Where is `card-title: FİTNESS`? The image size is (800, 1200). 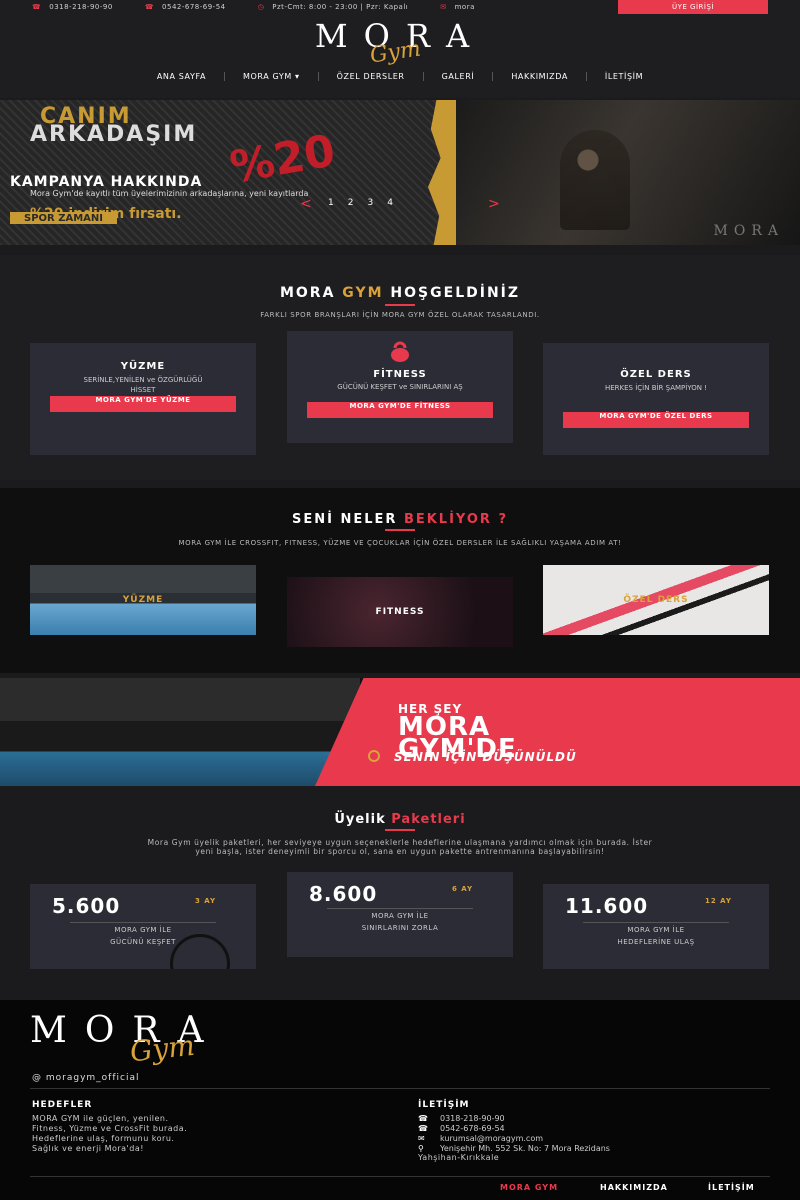 card-title: FİTNESS is located at coordinates (400, 374).